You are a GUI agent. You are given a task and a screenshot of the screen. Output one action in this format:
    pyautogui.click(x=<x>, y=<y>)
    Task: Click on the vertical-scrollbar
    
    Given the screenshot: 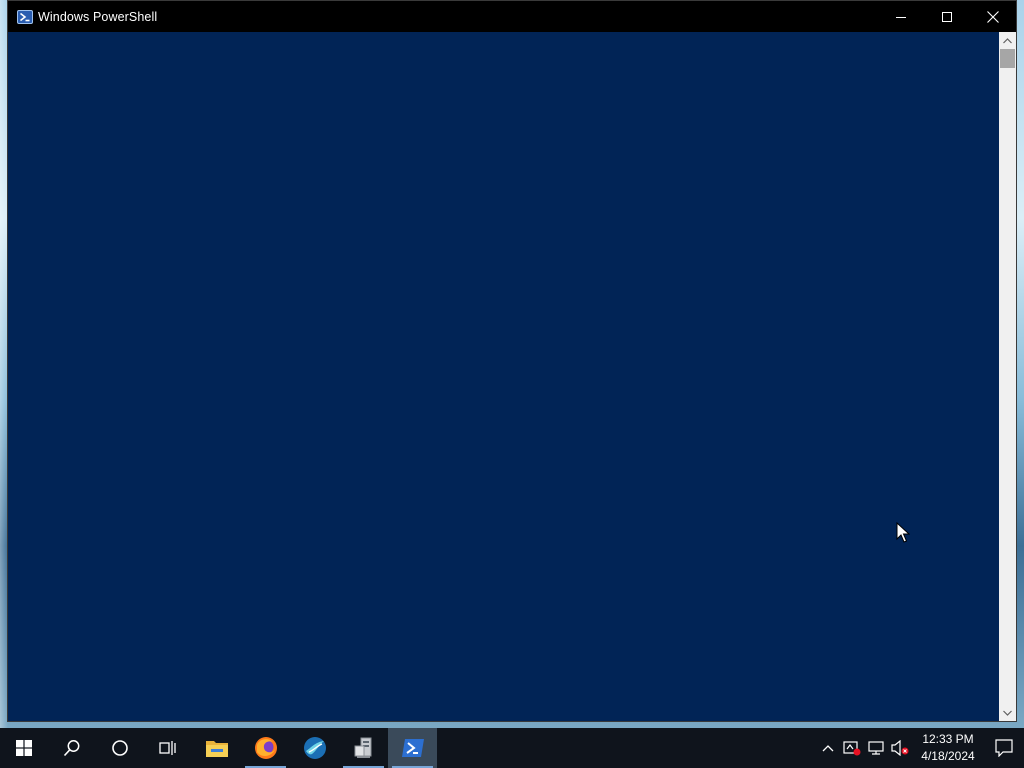 What is the action you would take?
    pyautogui.click(x=1007, y=376)
    